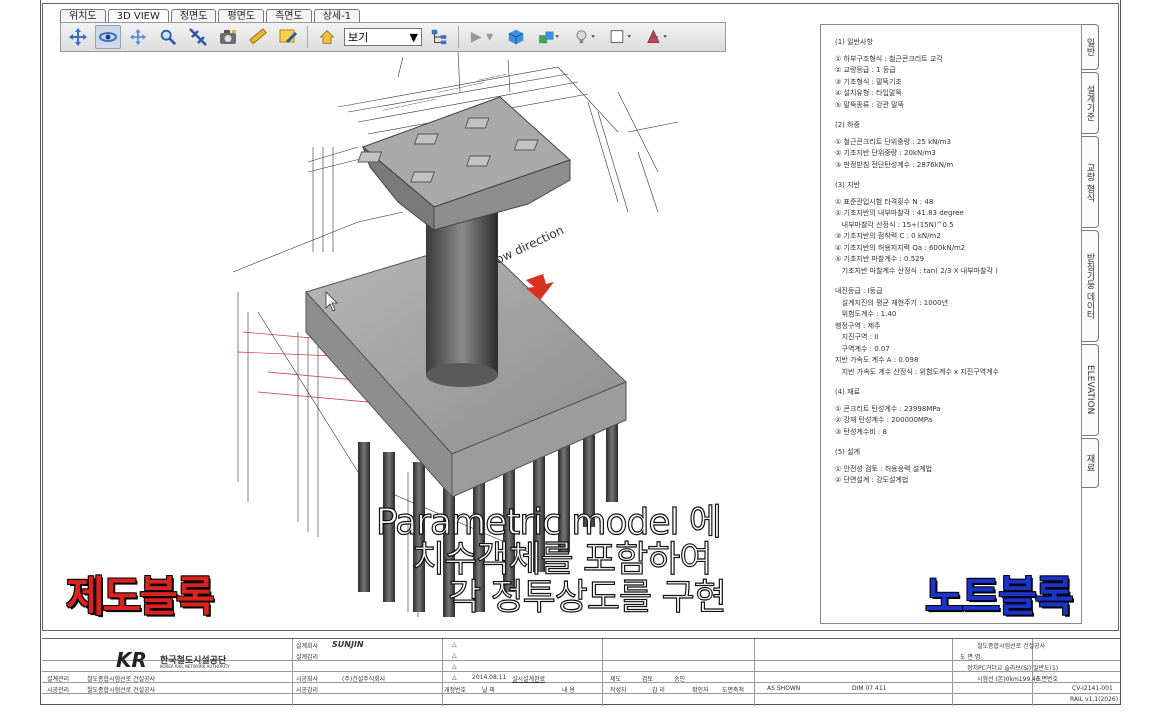  Describe the element at coordinates (784, 688) in the screenshot. I see `scale-value: AS SHOWN` at that location.